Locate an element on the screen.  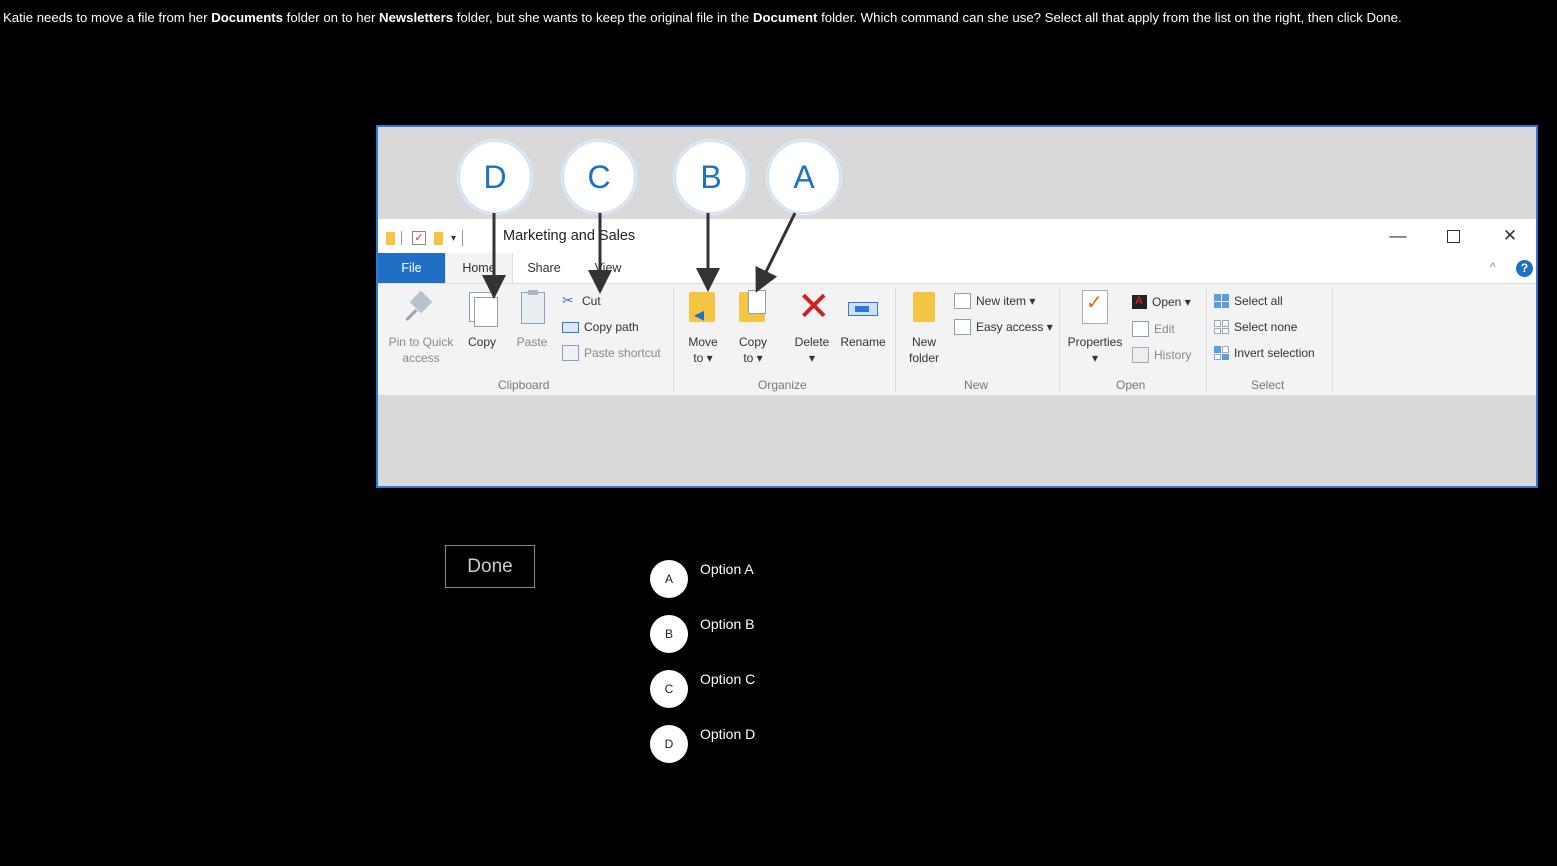
option-c-label: Option C is located at coordinates (727, 679).